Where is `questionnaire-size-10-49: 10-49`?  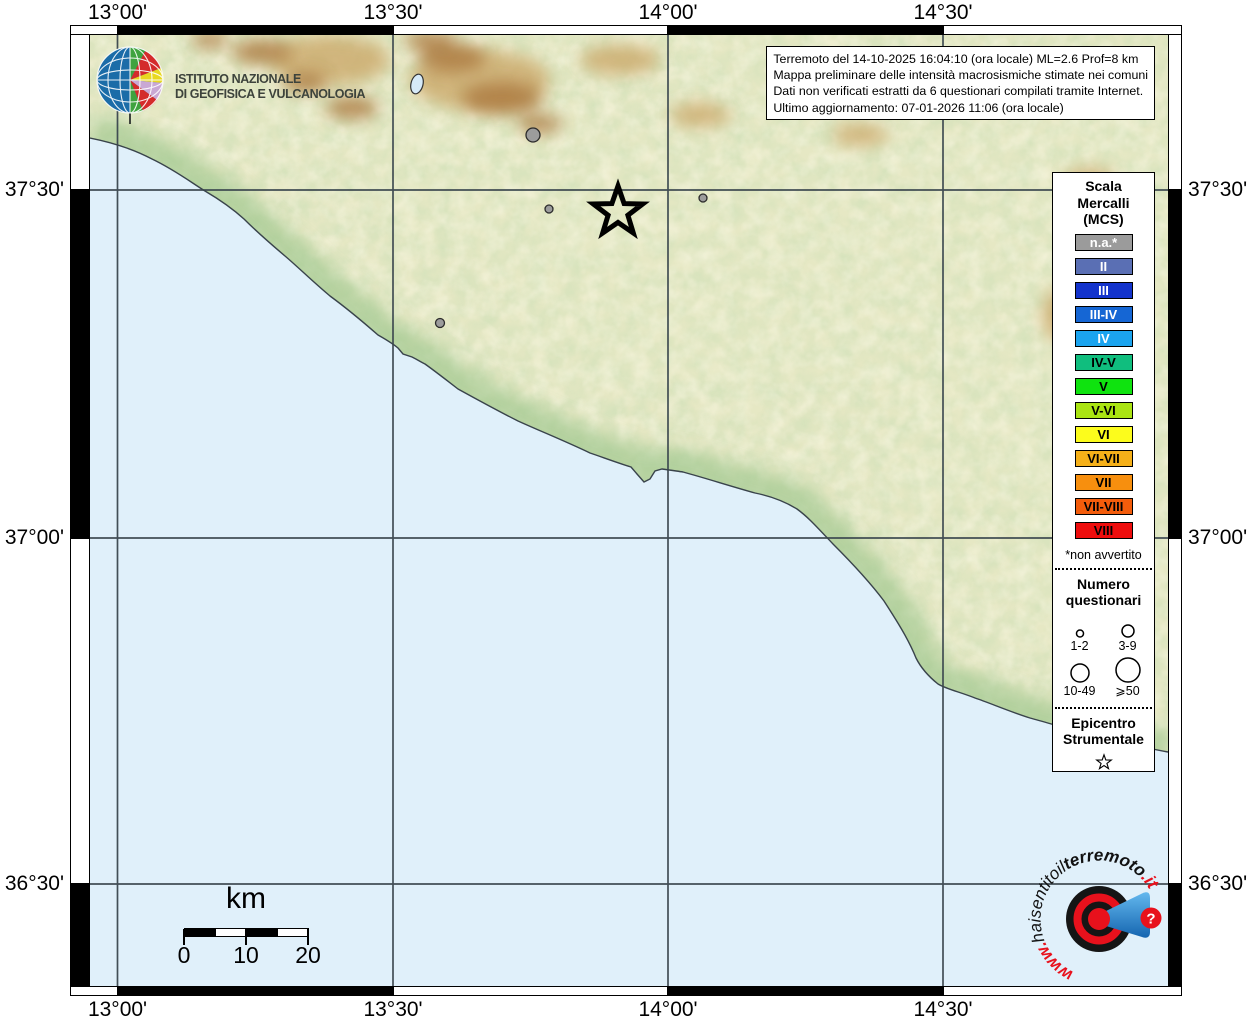
questionnaire-size-10-49: 10-49 is located at coordinates (1080, 678).